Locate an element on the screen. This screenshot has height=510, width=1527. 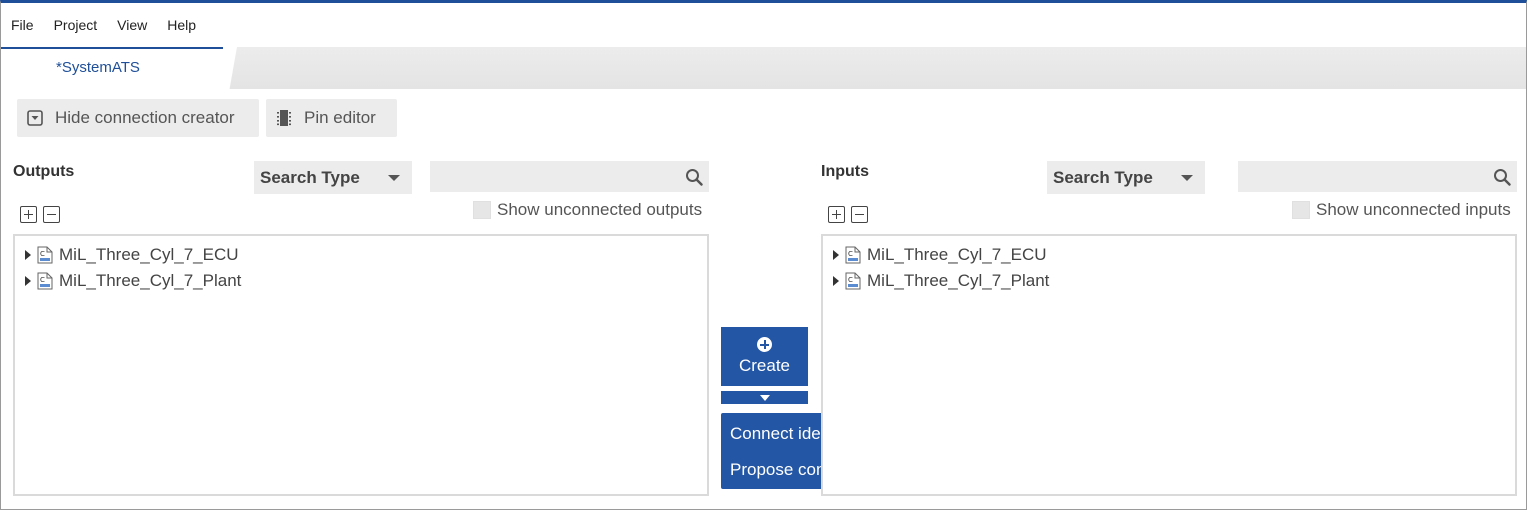
tab-label: *SystemATS is located at coordinates (98, 67).